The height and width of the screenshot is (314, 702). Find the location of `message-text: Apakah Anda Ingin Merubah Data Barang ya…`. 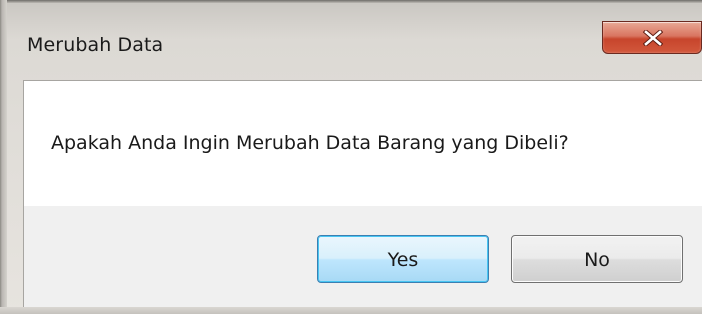

message-text: Apakah Anda Ingin Merubah Data Barang ya… is located at coordinates (310, 143).